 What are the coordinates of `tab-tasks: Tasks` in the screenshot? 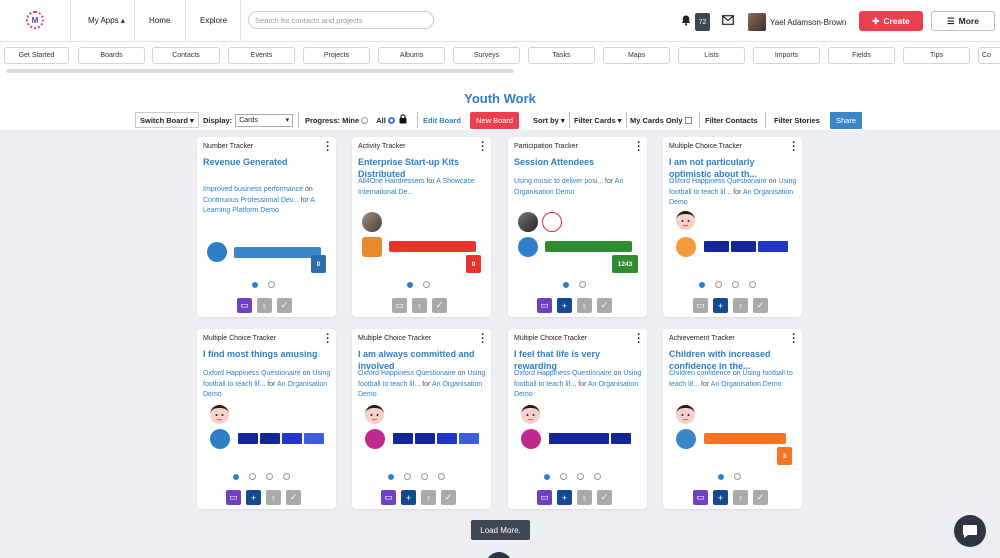 It's located at (561, 55).